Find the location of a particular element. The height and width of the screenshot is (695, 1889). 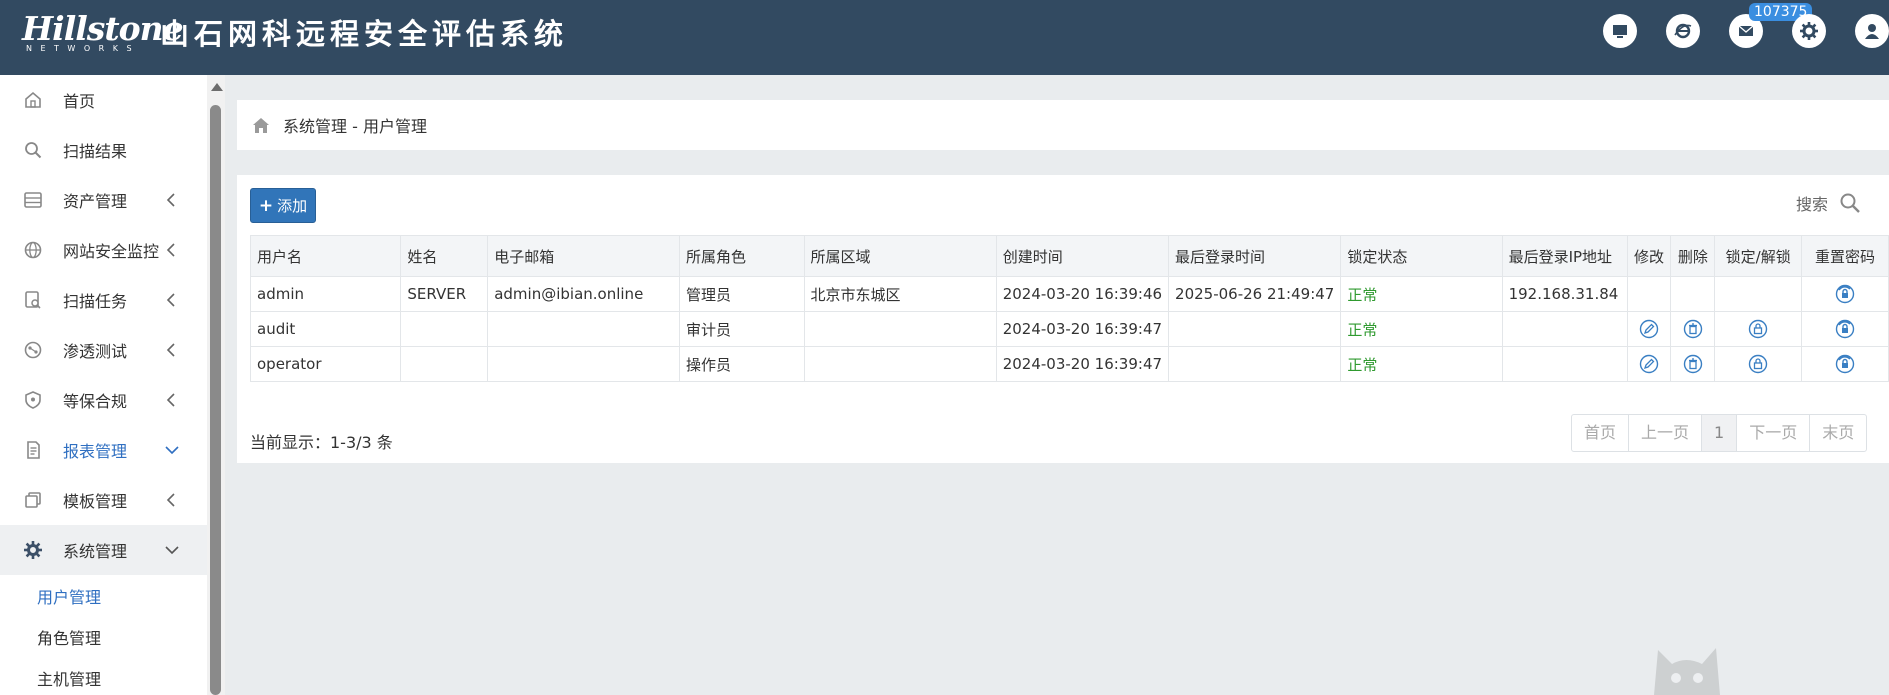

sidebar-item-label: 扫描结果 is located at coordinates (95, 151).